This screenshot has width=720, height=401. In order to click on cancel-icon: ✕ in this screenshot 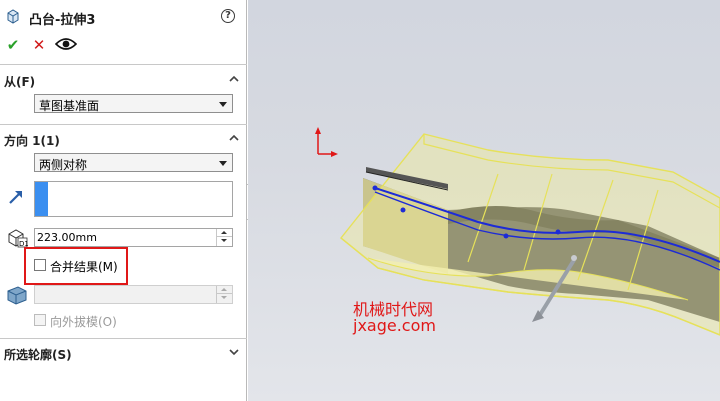, I will do `click(39, 45)`.